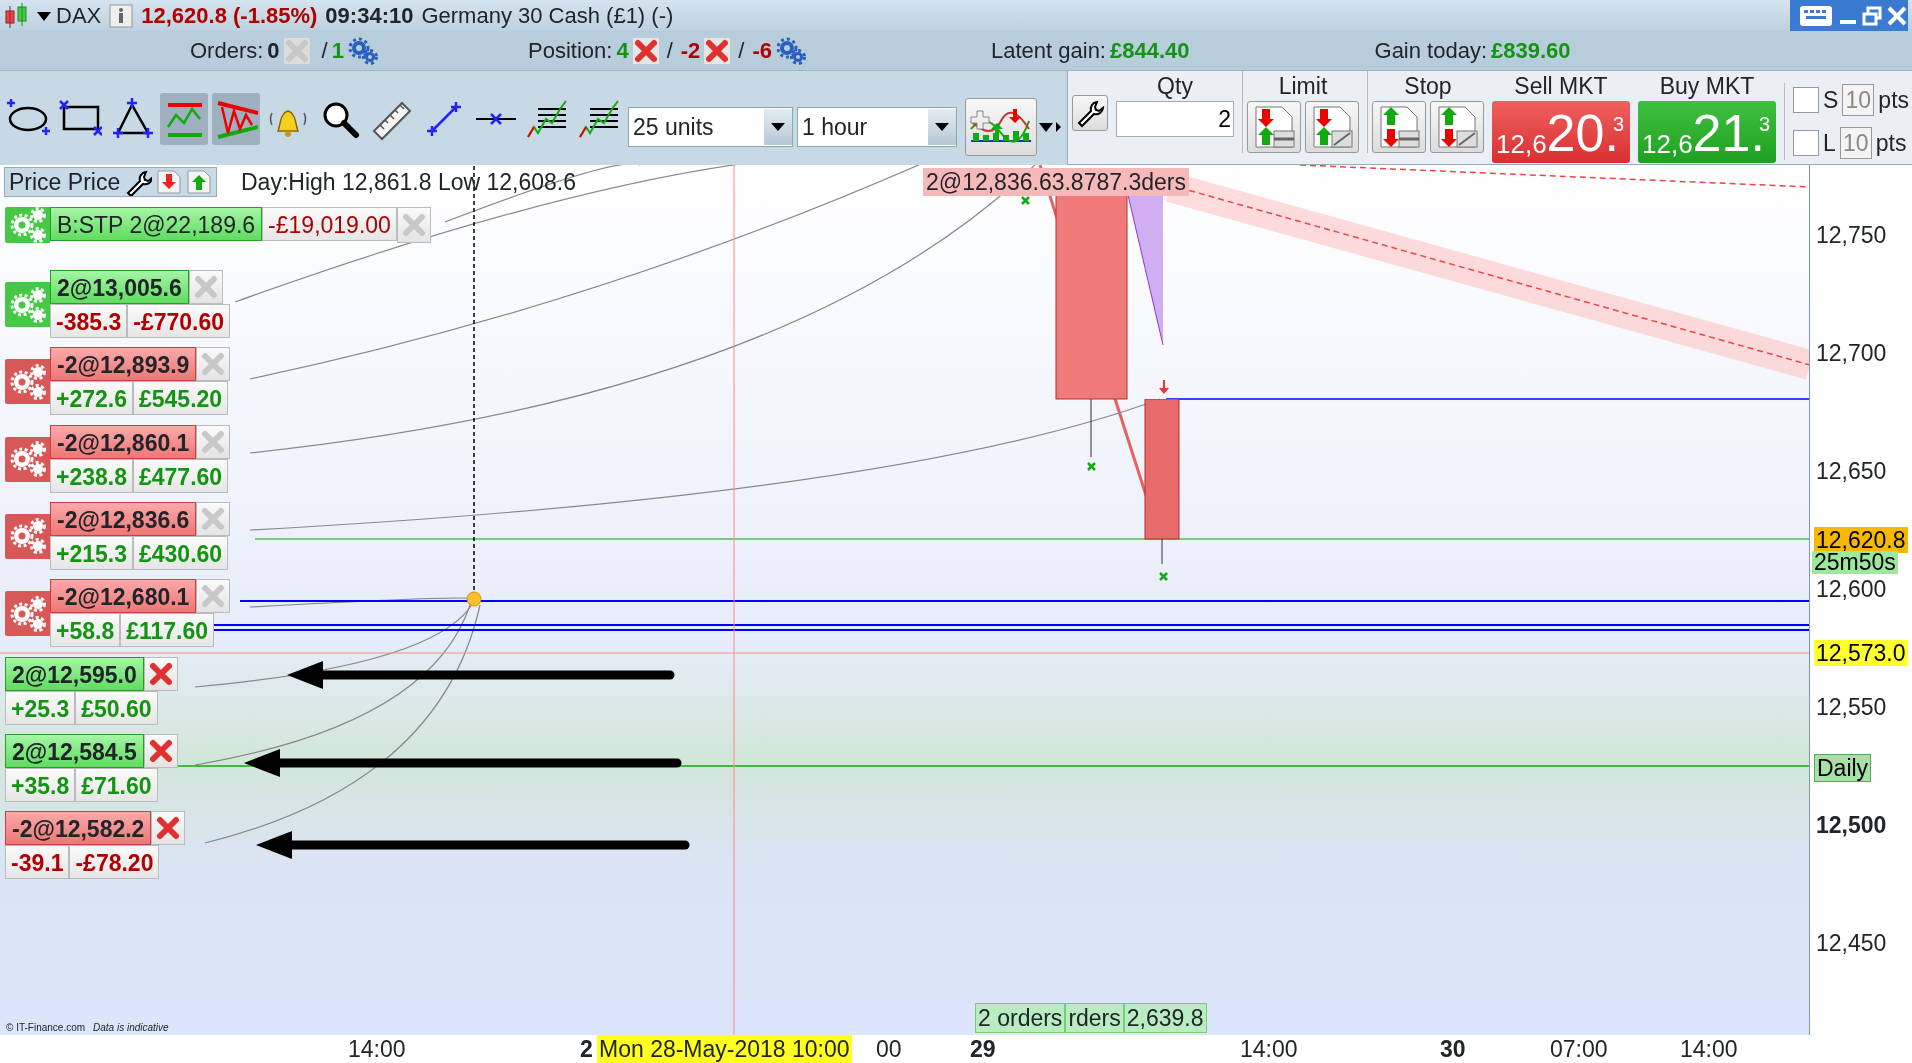  What do you see at coordinates (586, 1049) in the screenshot?
I see `time-tick: 2` at bounding box center [586, 1049].